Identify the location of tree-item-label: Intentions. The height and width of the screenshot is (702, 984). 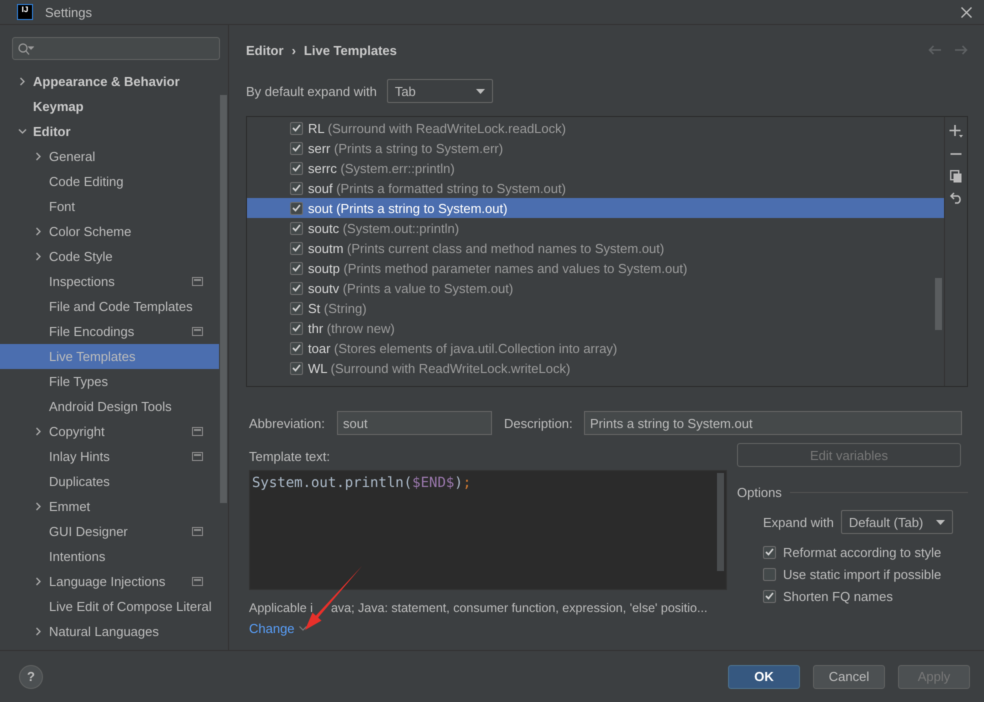
(77, 556).